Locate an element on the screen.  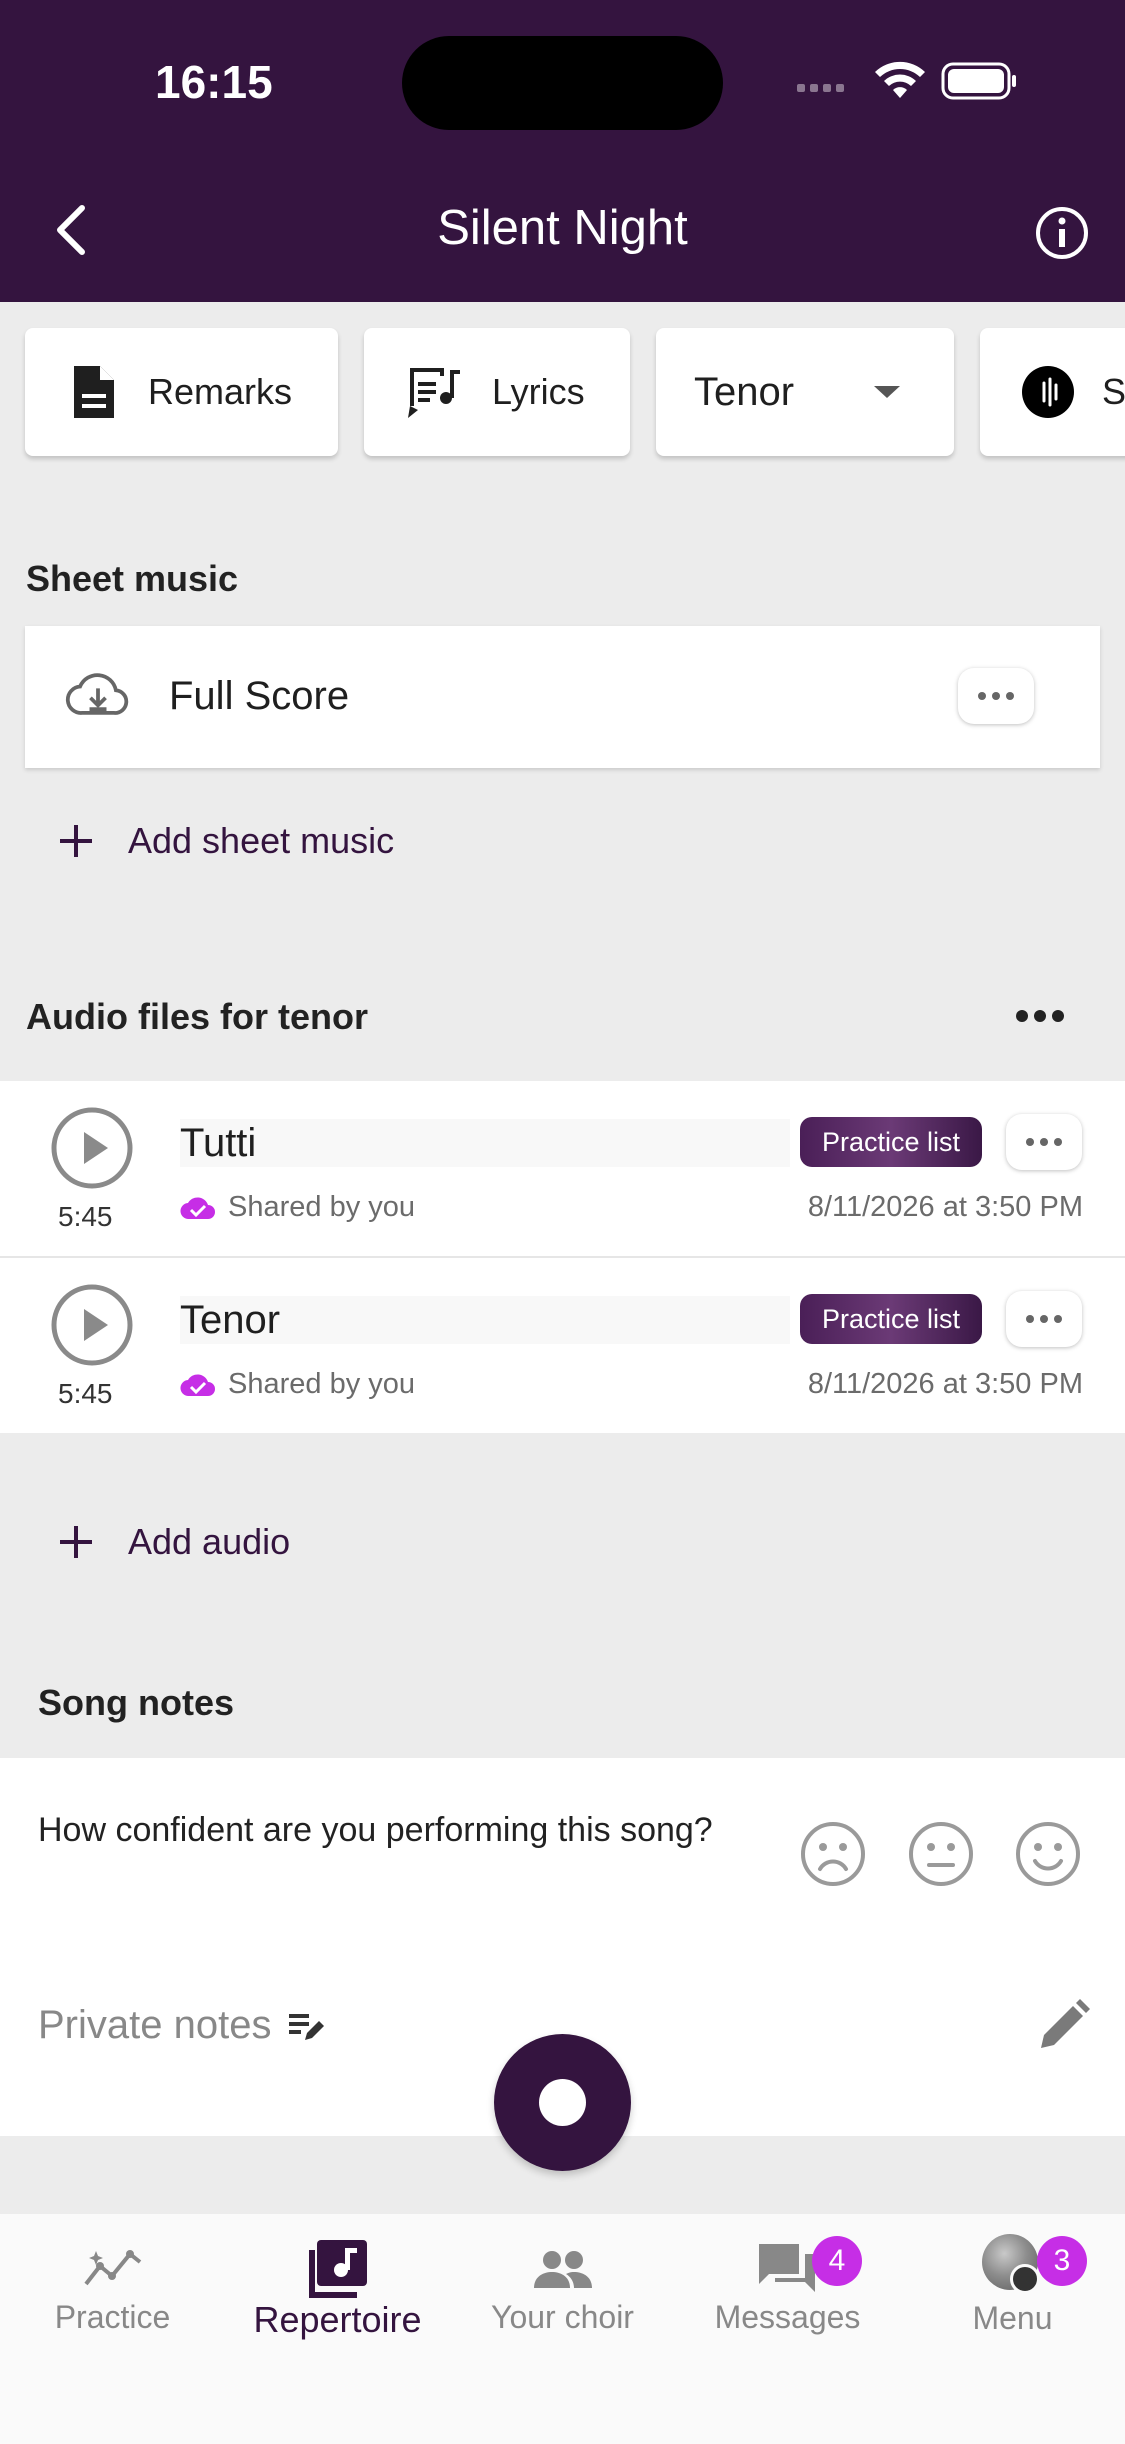
private-notes-label: Private notes is located at coordinates (155, 2025).